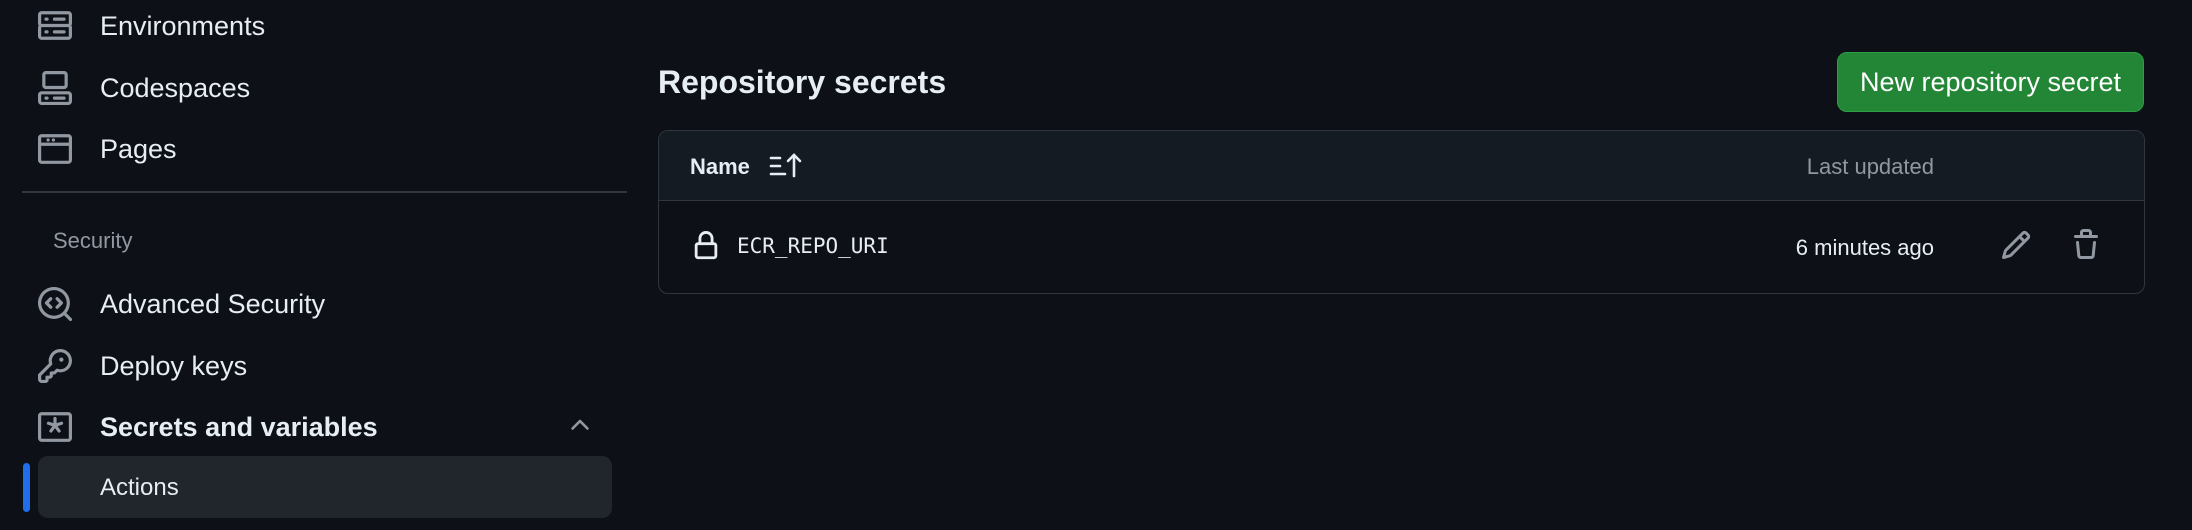  Describe the element at coordinates (174, 365) in the screenshot. I see `sidebar-item-label: Deploy keys` at that location.